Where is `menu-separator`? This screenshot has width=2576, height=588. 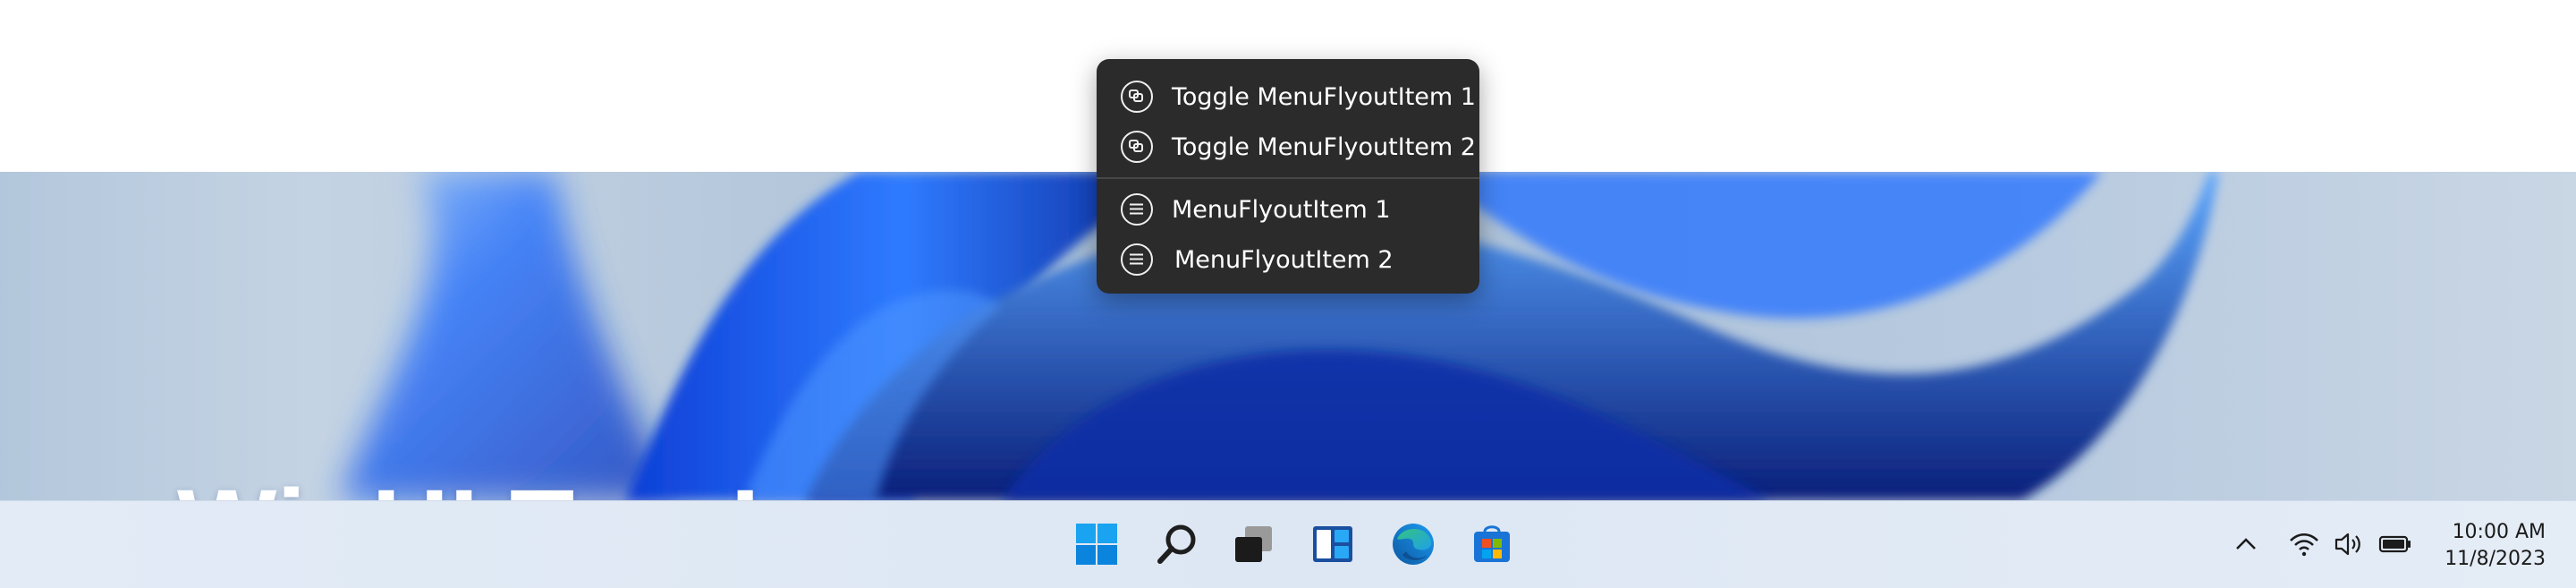
menu-separator is located at coordinates (1288, 178).